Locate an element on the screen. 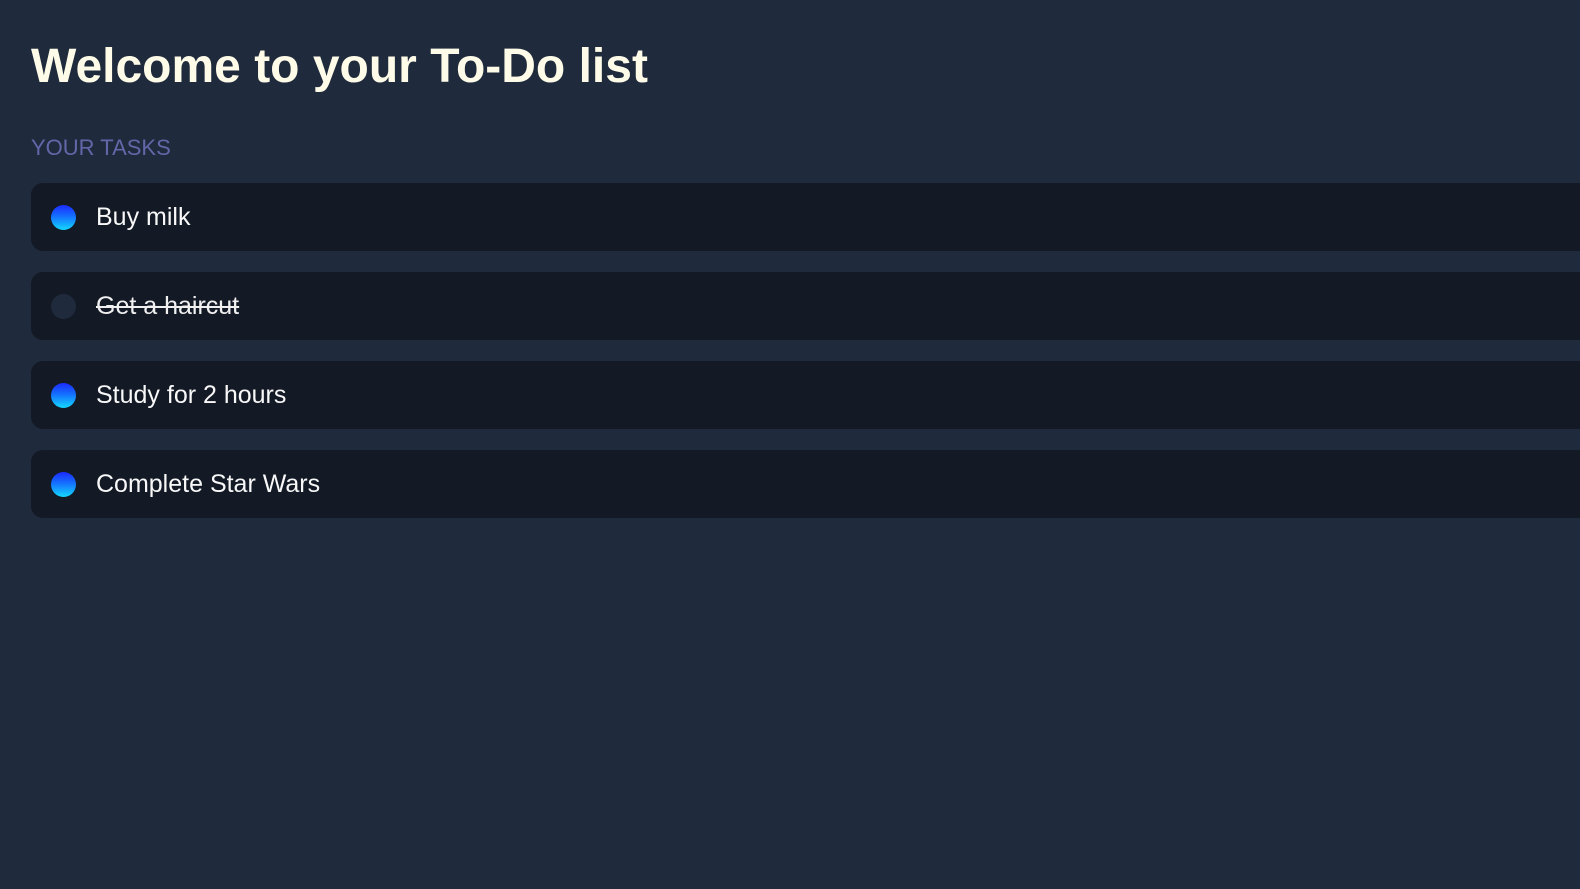 This screenshot has height=889, width=1580. task-label: Buy milk is located at coordinates (143, 217).